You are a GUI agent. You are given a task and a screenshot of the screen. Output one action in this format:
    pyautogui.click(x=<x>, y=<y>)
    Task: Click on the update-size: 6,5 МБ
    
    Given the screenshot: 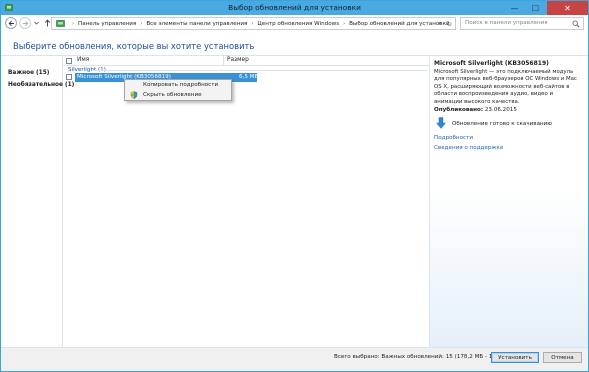 What is the action you would take?
    pyautogui.click(x=249, y=77)
    